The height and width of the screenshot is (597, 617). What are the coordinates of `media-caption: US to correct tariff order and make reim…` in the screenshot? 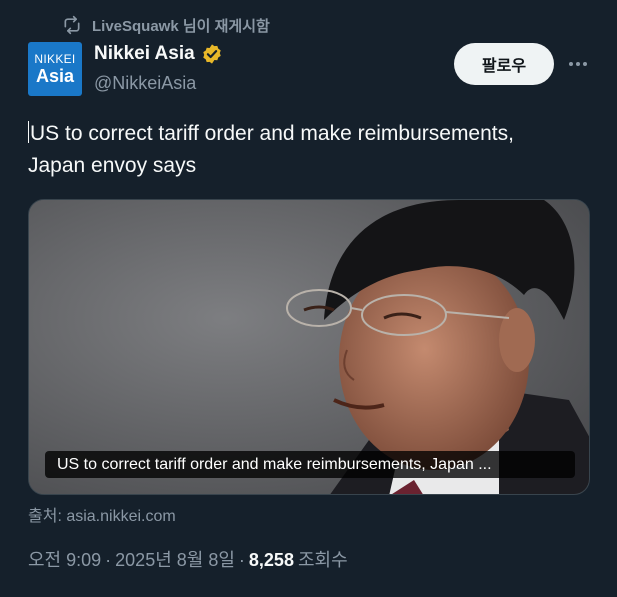 It's located at (310, 464).